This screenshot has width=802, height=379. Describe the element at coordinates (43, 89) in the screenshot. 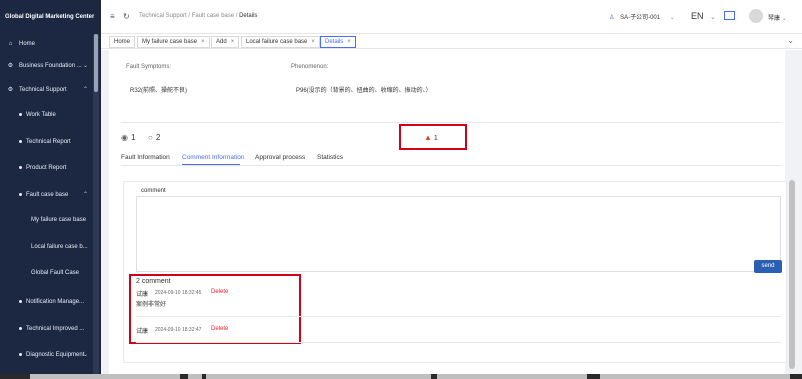

I see `sidebar-item-label: Technical Support` at that location.